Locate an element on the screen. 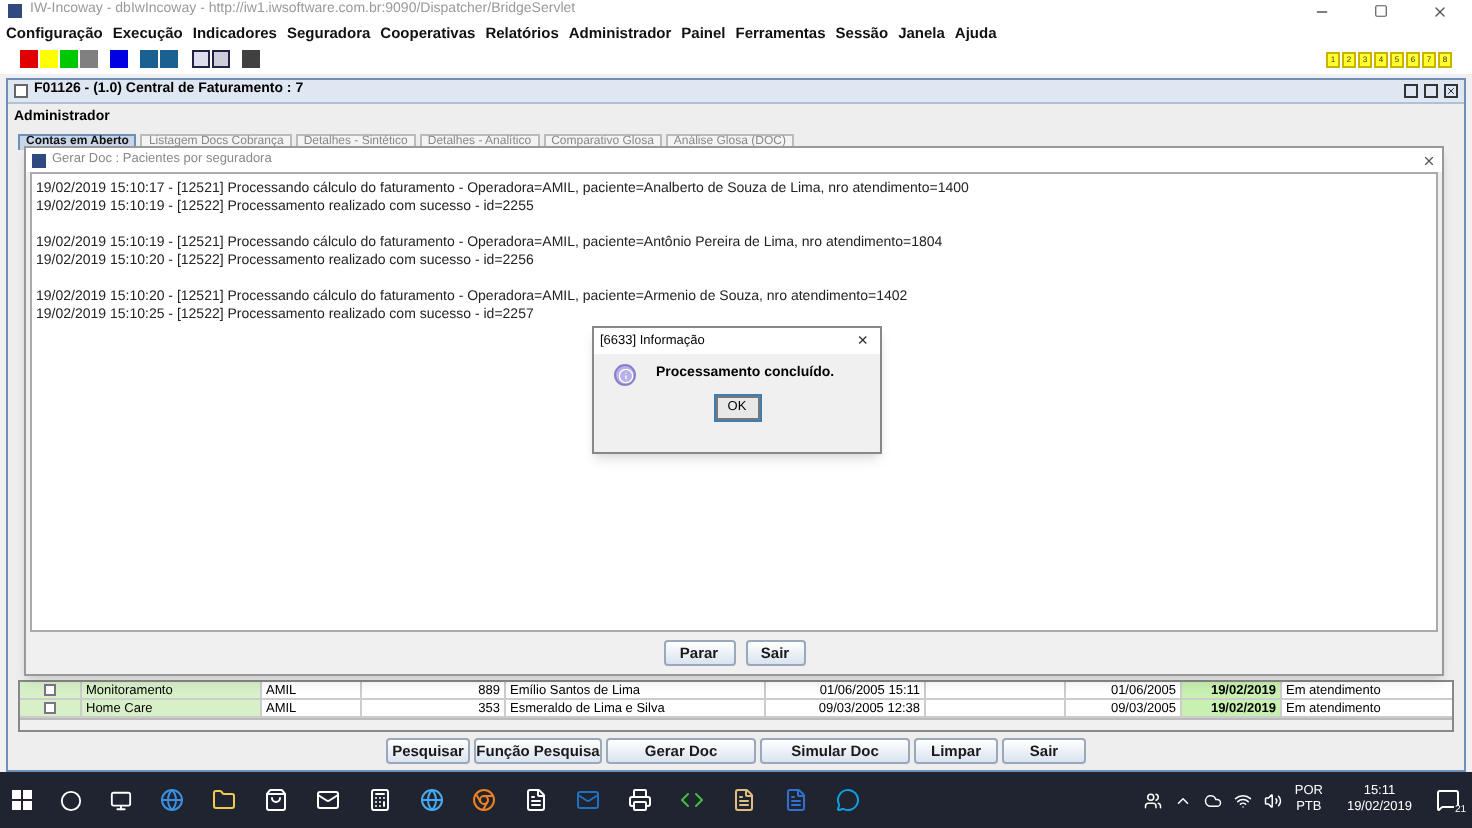 The image size is (1472, 828). volume-icon is located at coordinates (1273, 800).